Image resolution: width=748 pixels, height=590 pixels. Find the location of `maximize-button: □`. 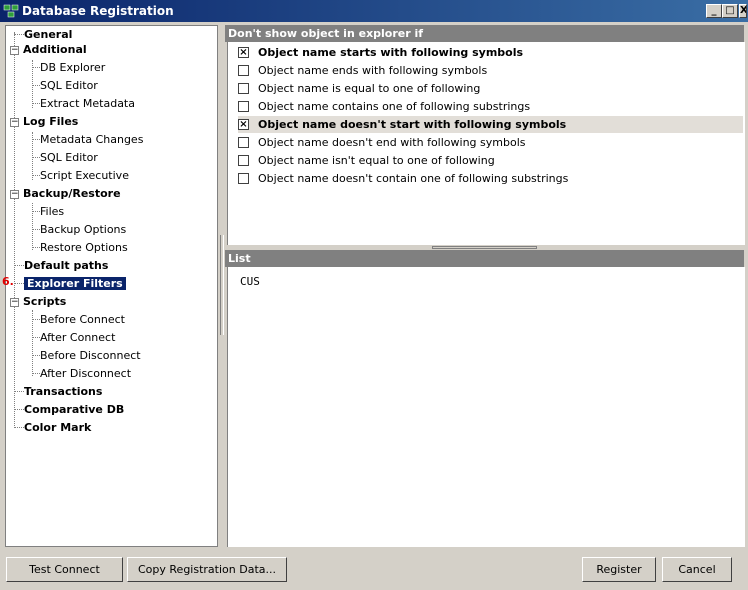

maximize-button: □ is located at coordinates (730, 11).